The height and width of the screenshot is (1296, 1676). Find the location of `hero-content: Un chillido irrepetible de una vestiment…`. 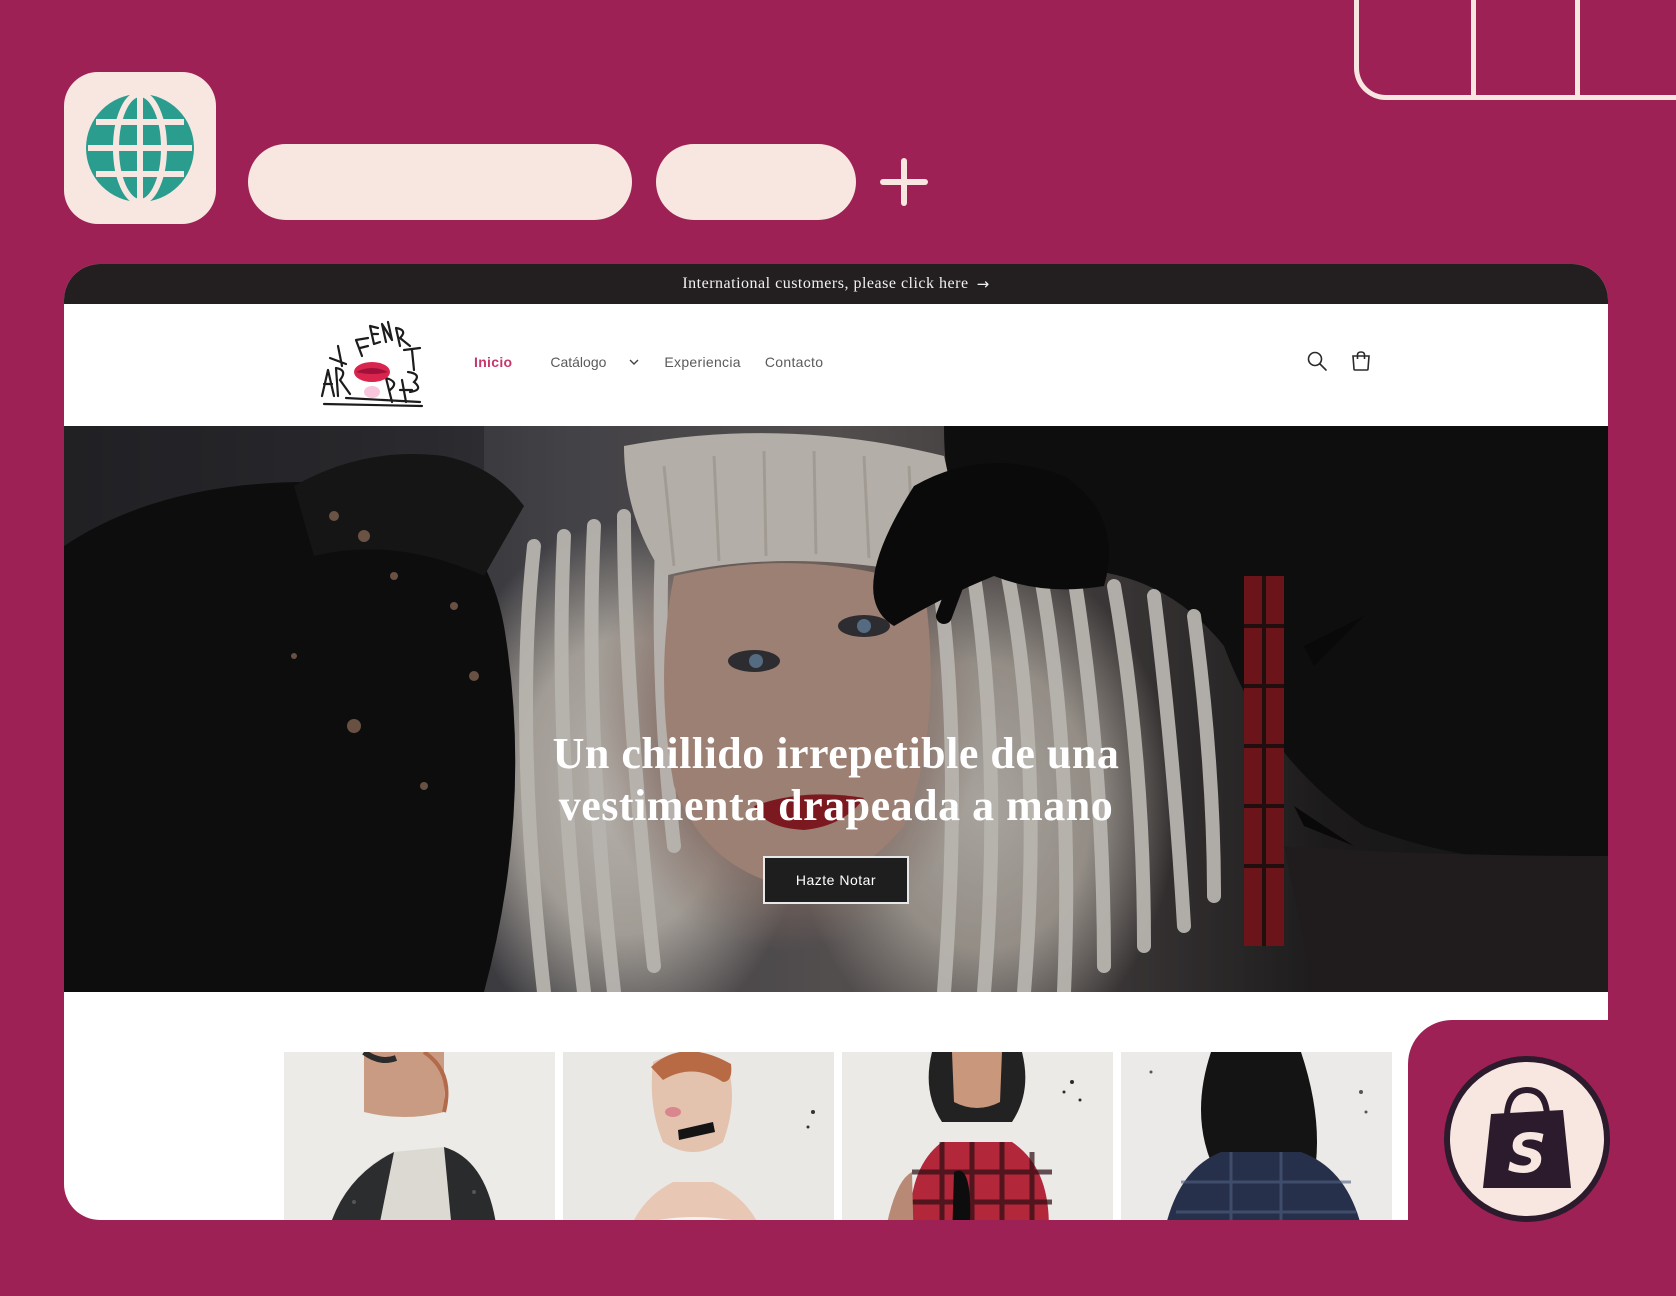

hero-content: Un chillido irrepetible de una vestiment… is located at coordinates (836, 816).